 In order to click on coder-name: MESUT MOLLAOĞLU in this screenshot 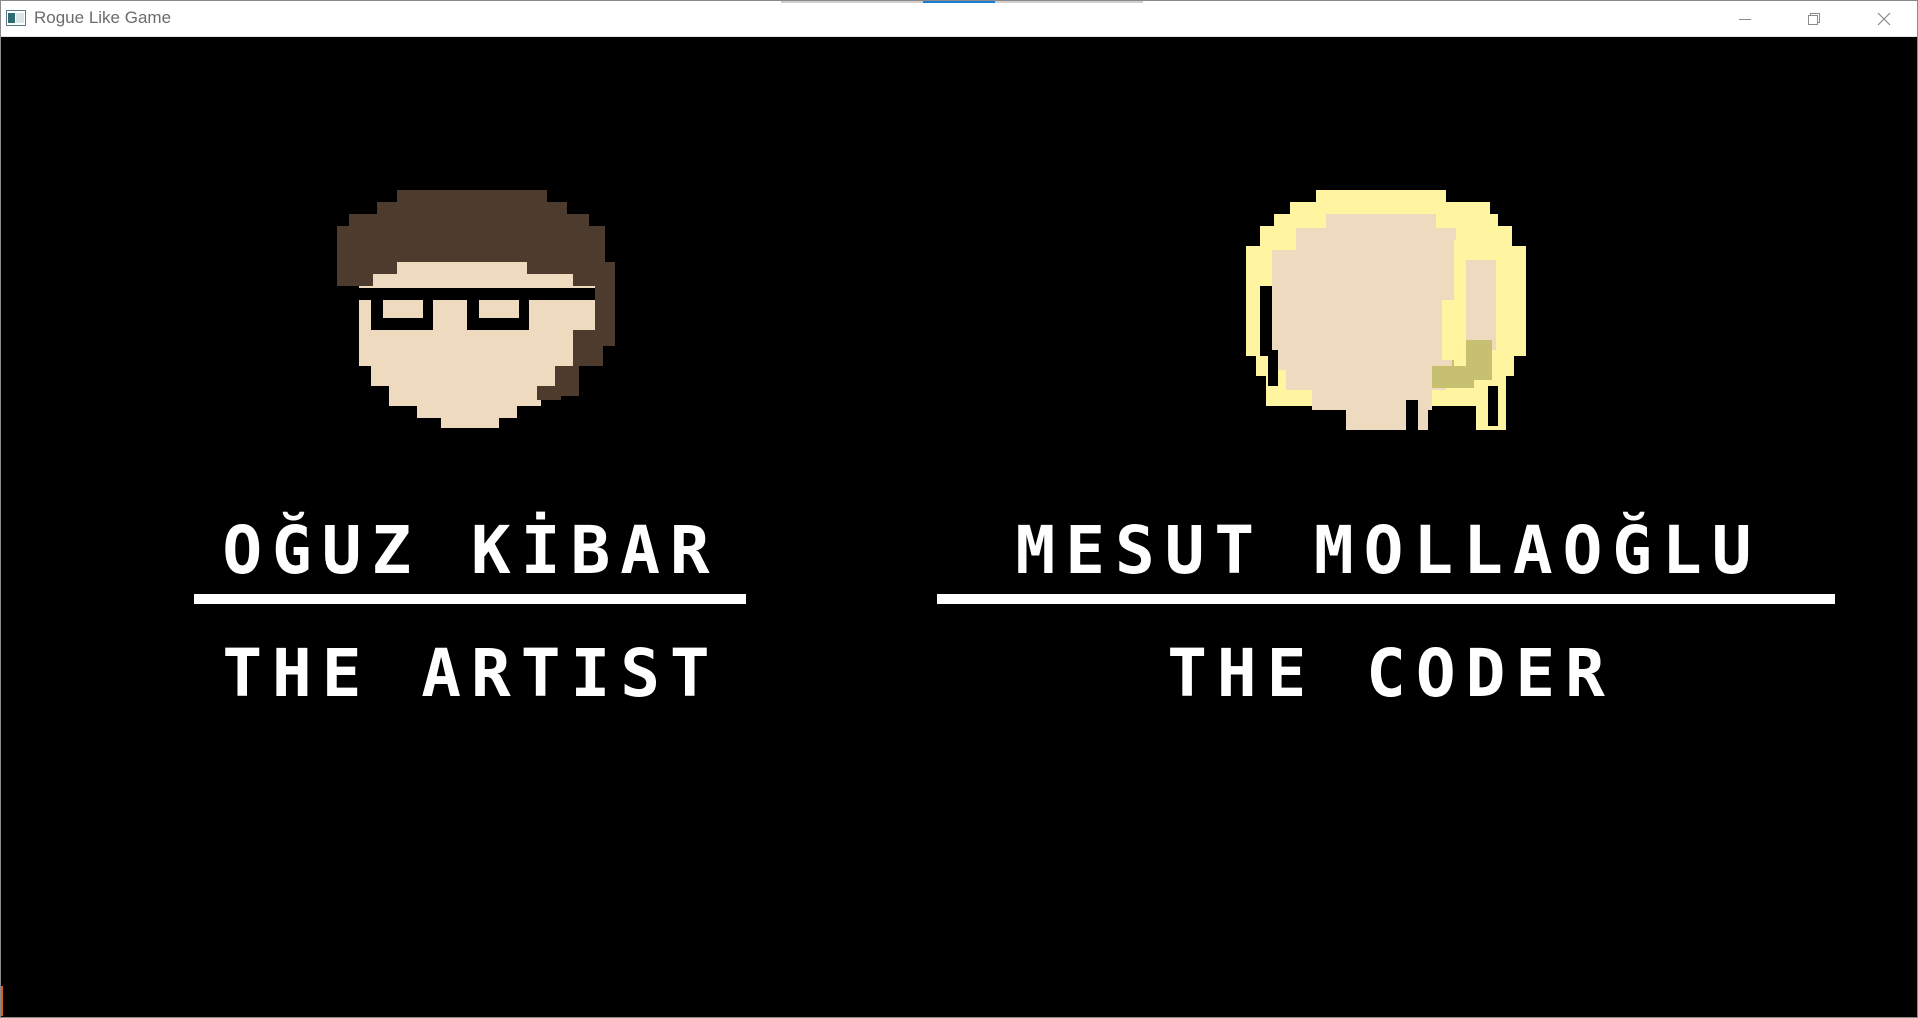, I will do `click(1388, 550)`.